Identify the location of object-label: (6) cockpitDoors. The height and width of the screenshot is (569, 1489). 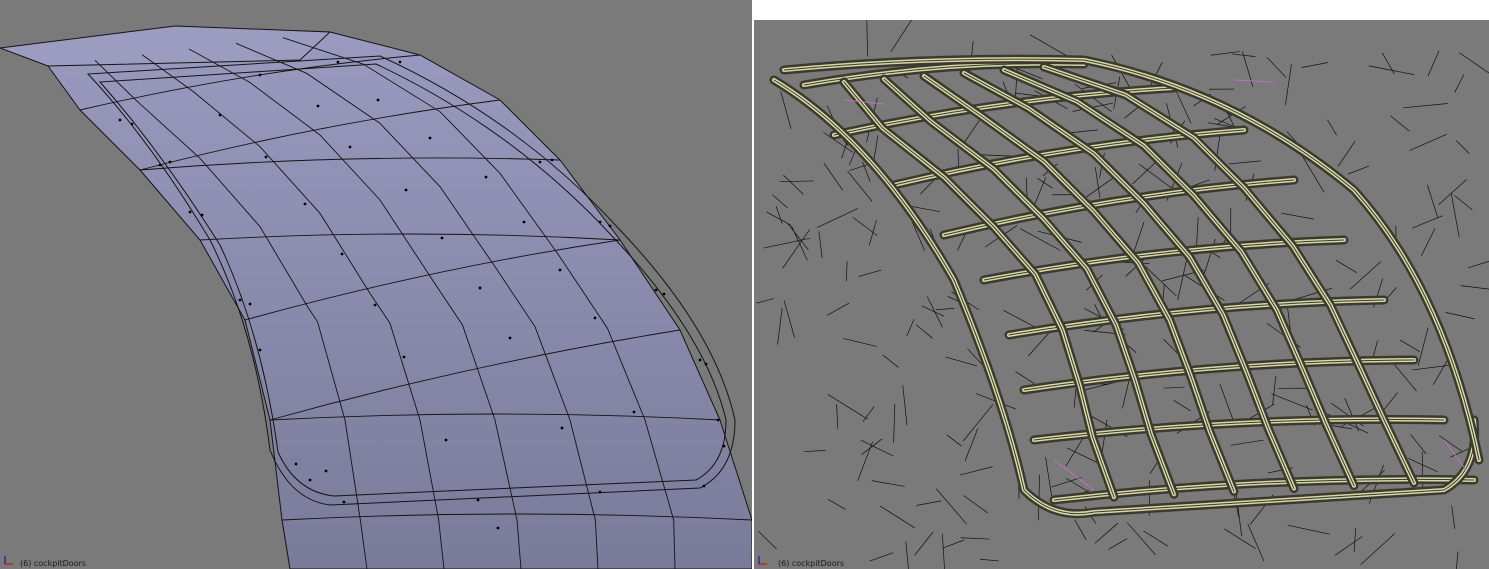
(811, 563).